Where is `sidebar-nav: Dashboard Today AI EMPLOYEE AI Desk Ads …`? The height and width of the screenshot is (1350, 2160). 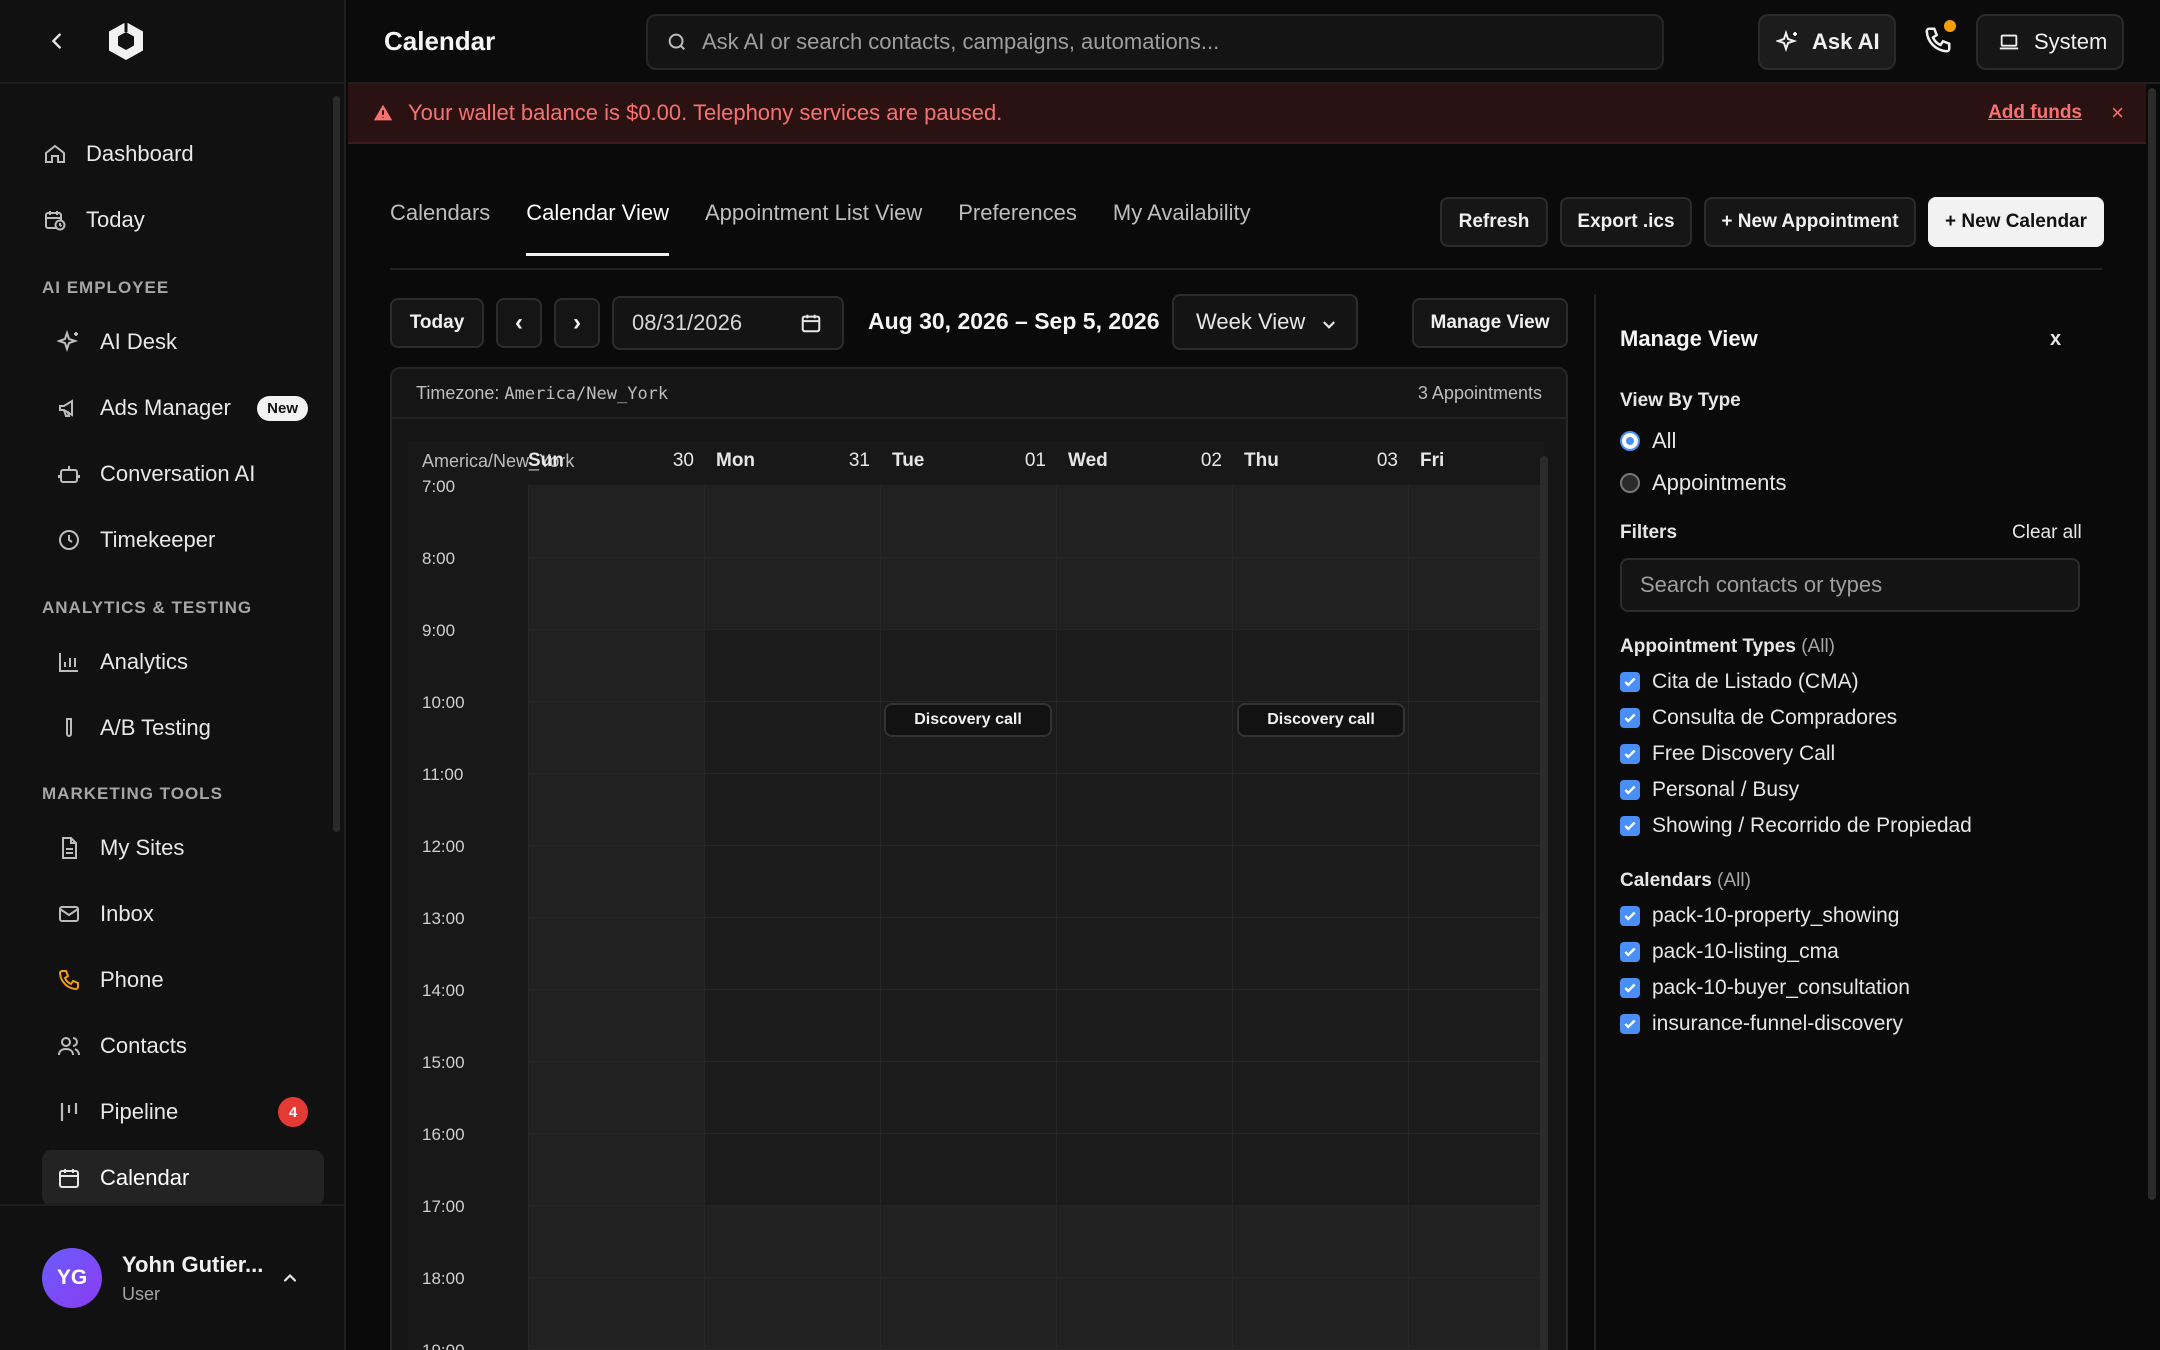
sidebar-nav: Dashboard Today AI EMPLOYEE AI Desk Ads … is located at coordinates (173, 644).